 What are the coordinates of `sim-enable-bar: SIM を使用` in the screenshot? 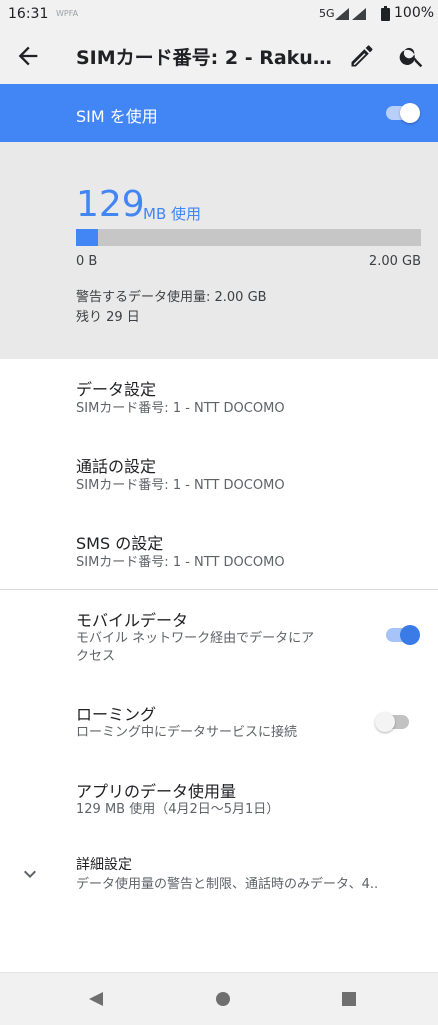 It's located at (219, 113).